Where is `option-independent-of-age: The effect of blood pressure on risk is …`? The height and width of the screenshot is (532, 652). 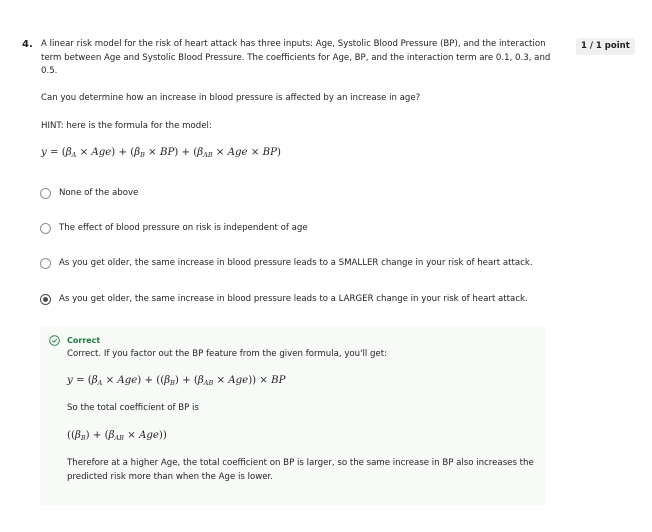 option-independent-of-age: The effect of blood pressure on risk is … is located at coordinates (174, 228).